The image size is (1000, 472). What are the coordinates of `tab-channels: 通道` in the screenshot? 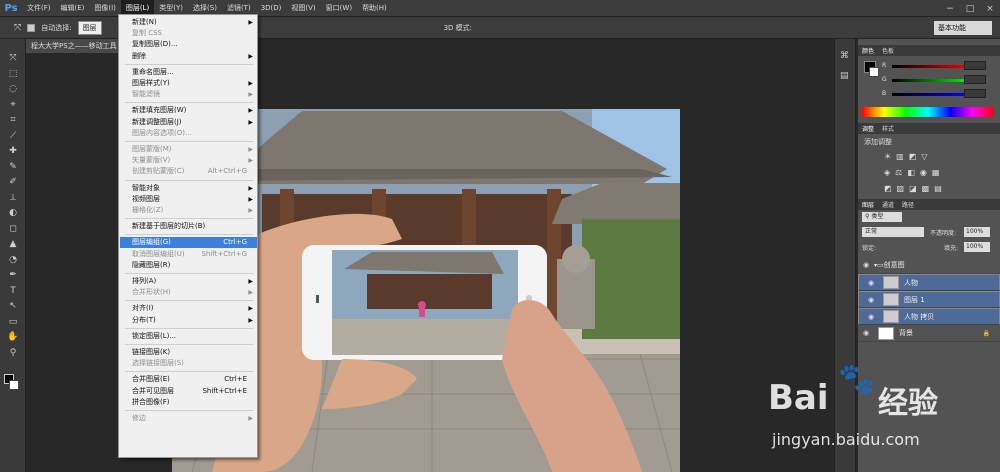 It's located at (888, 204).